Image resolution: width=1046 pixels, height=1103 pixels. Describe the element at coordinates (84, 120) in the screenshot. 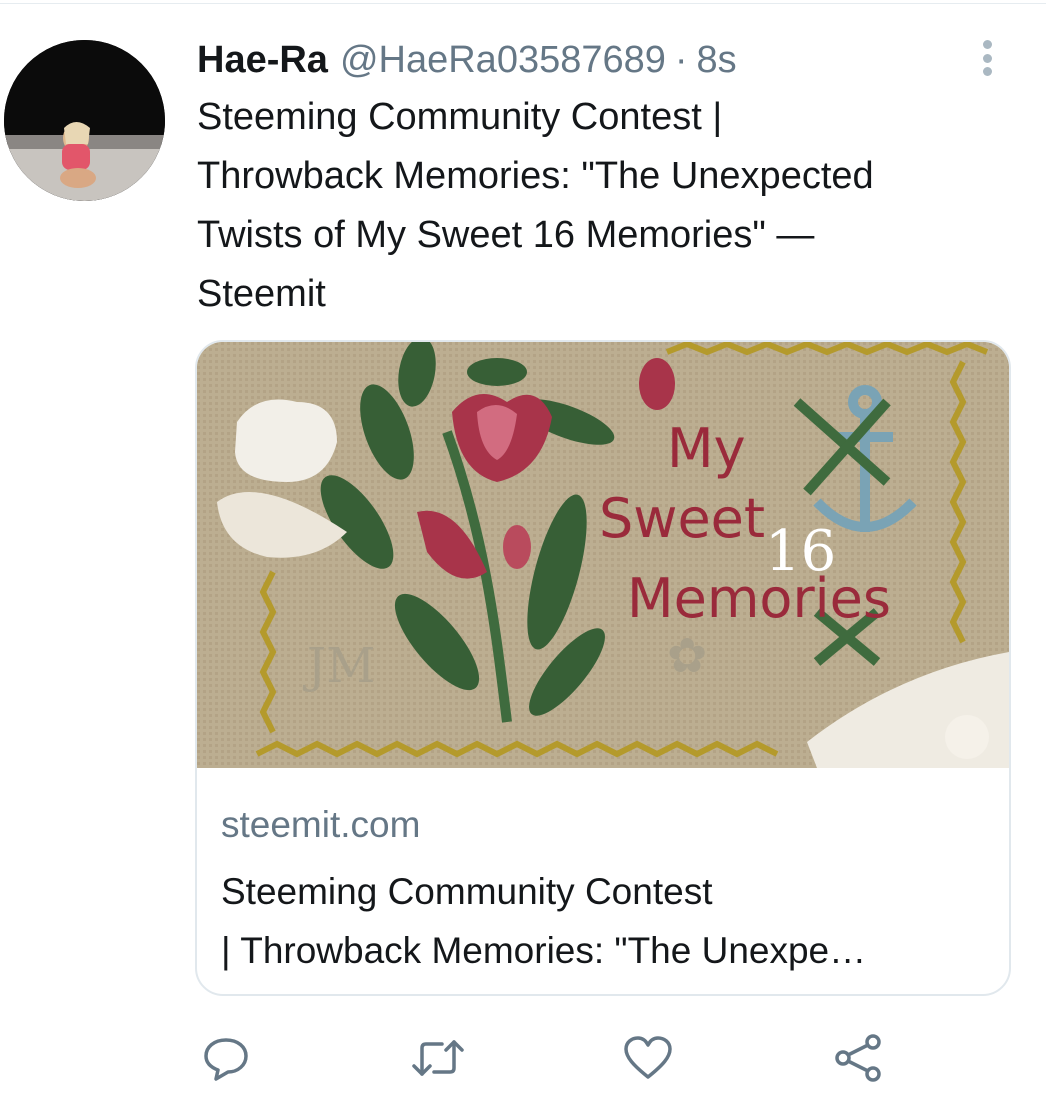

I see `avatar` at that location.